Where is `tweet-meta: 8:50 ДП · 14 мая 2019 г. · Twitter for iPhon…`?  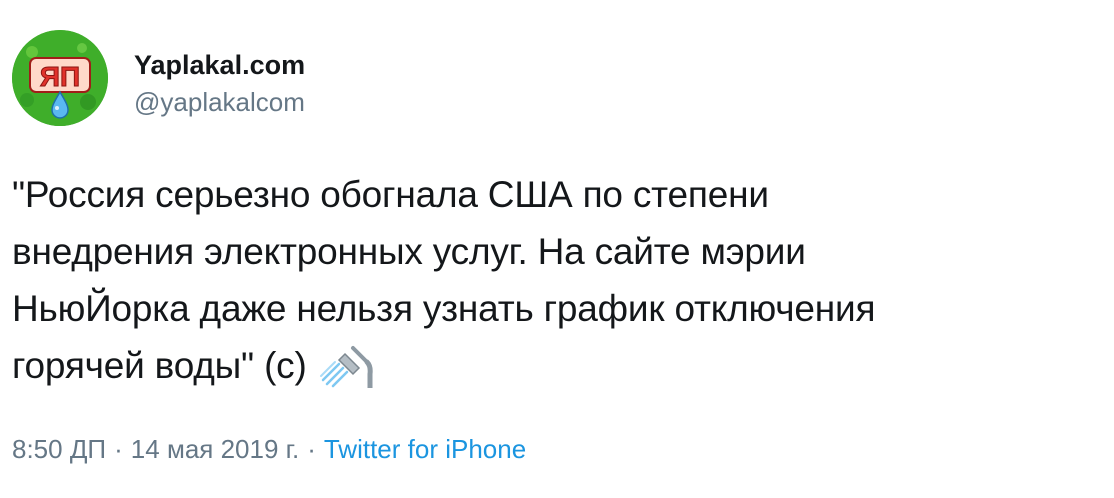 tweet-meta: 8:50 ДП · 14 мая 2019 г. · Twitter for iPhon… is located at coordinates (269, 449).